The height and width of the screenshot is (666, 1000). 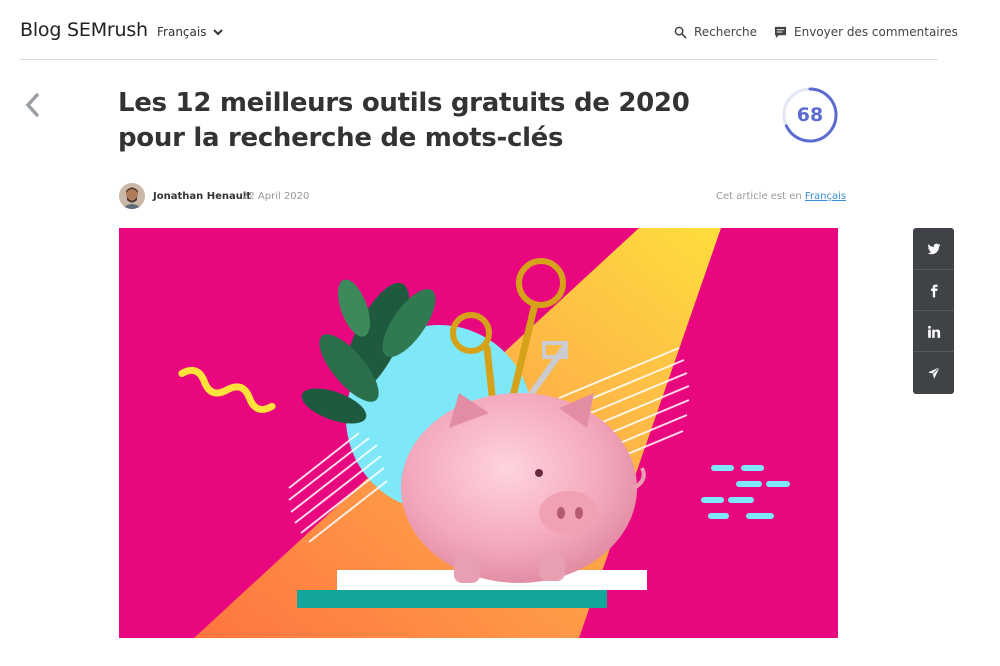 I want to click on author-avatar, so click(x=132, y=196).